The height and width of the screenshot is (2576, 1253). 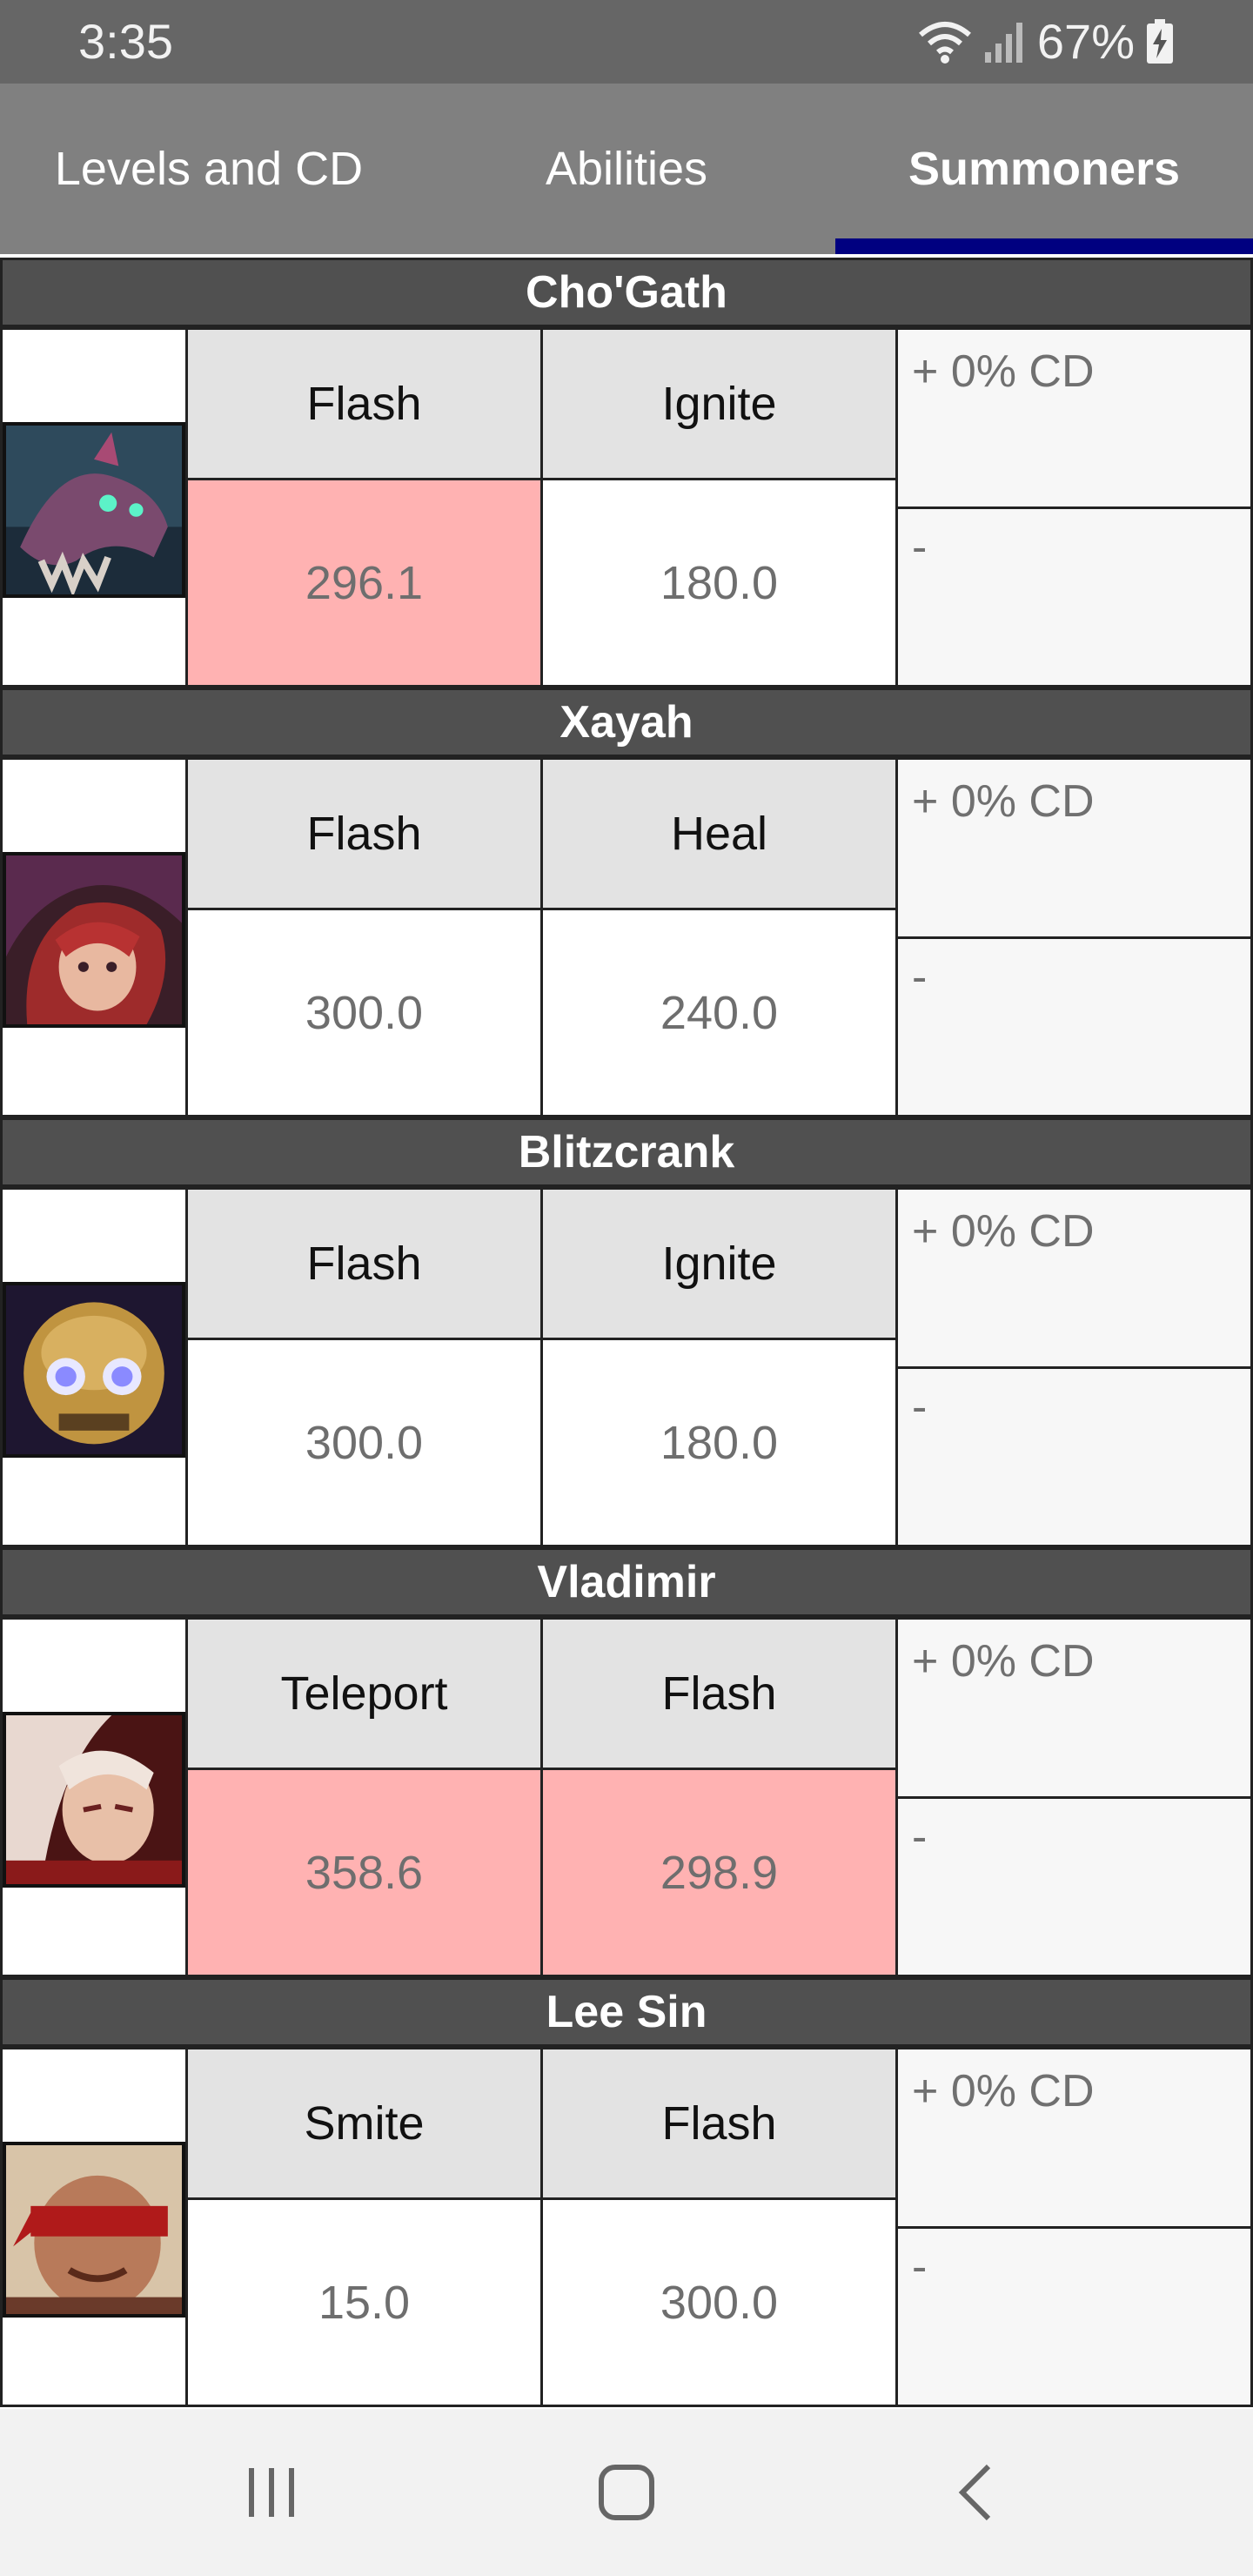 I want to click on summoner-spell-2-cooldown: 300.0, so click(x=719, y=2302).